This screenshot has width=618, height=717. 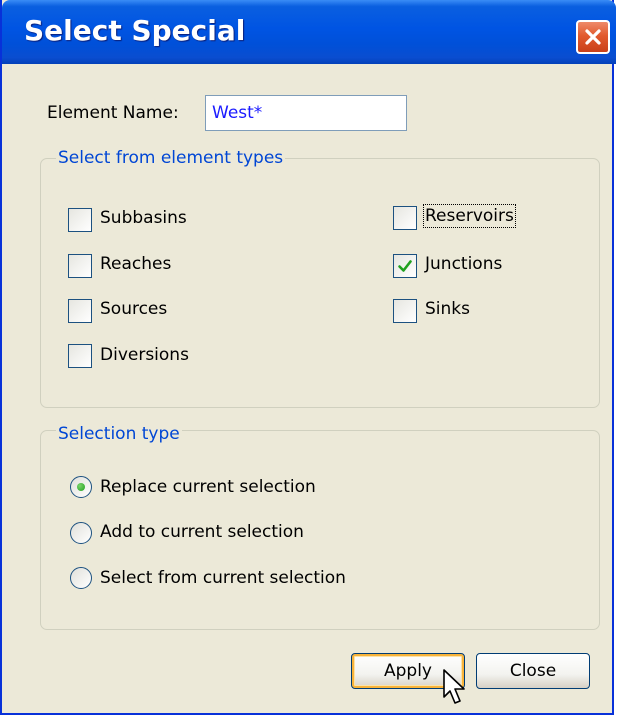 I want to click on checkmark-icon, so click(x=405, y=266).